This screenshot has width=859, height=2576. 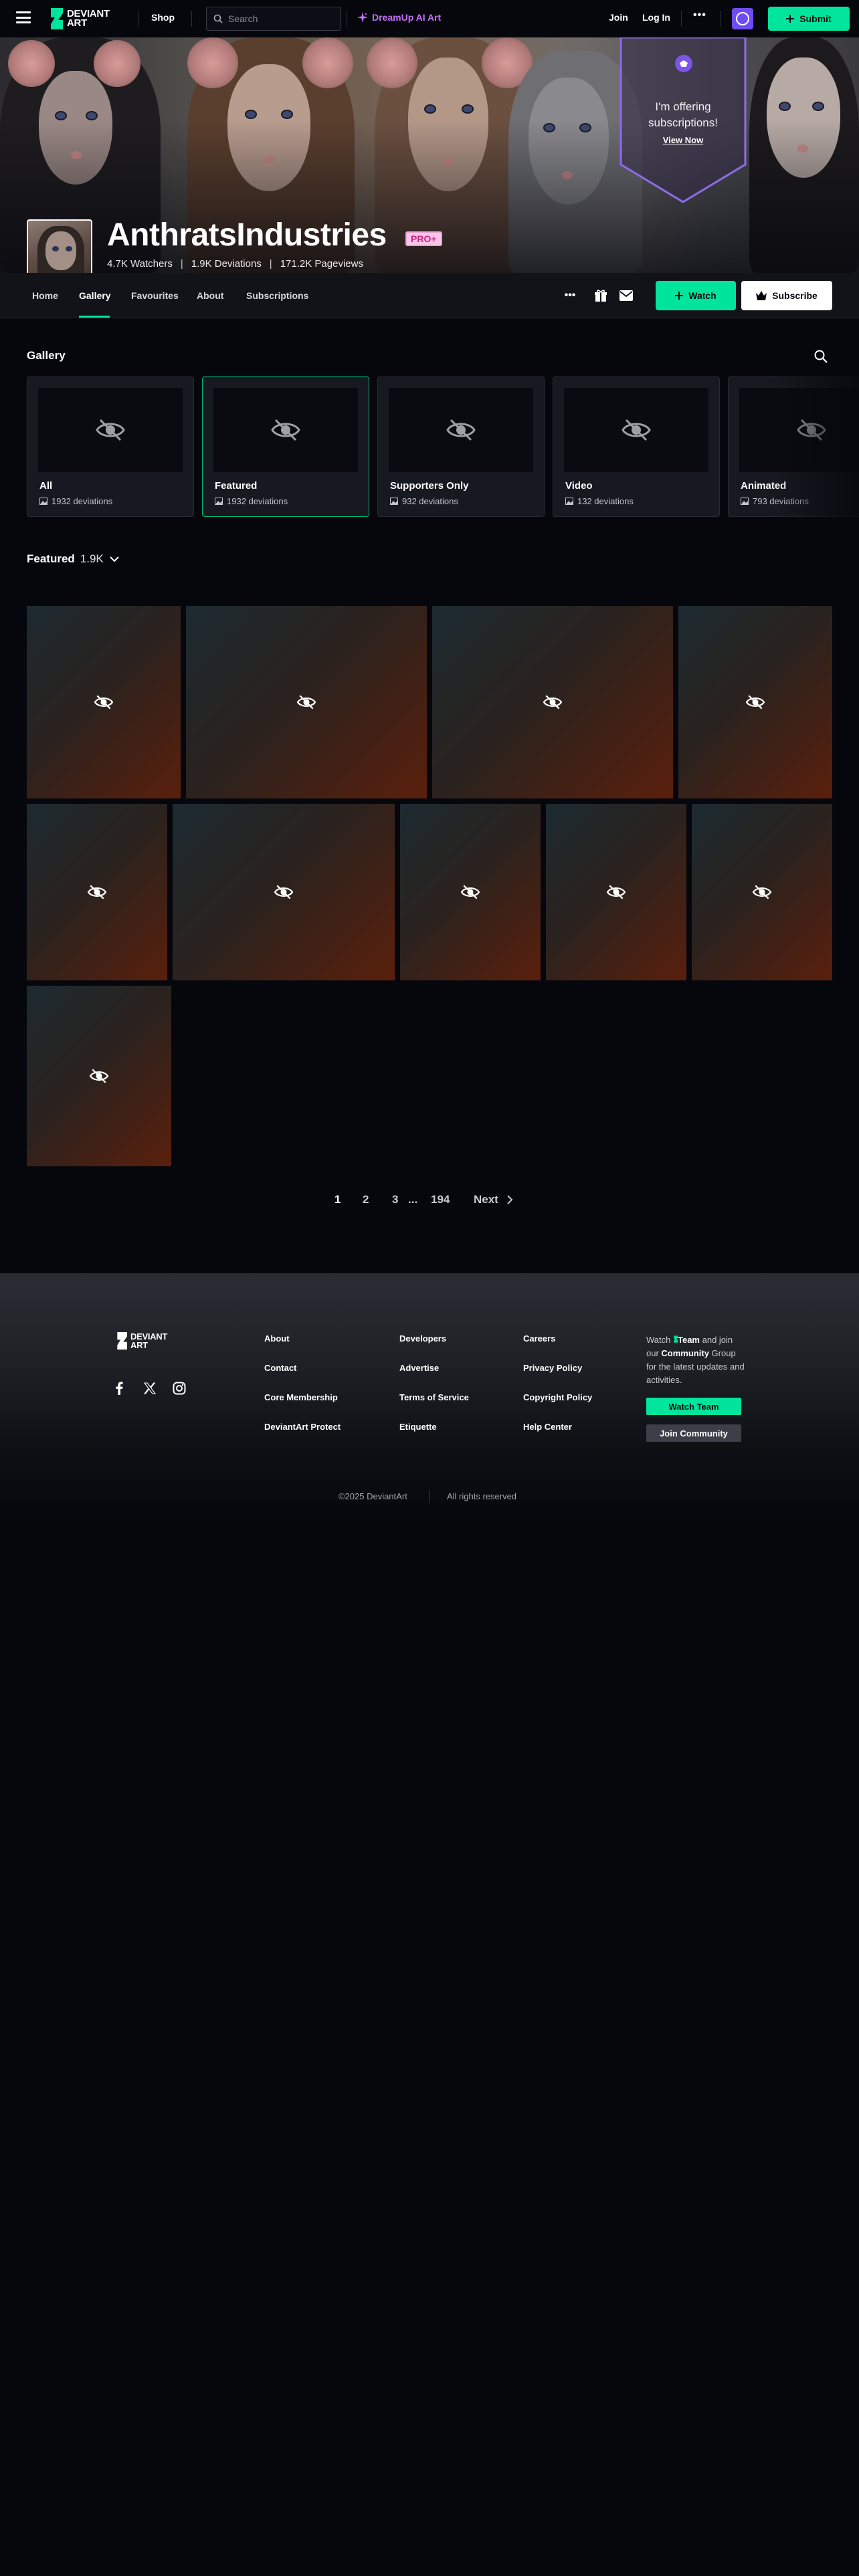 What do you see at coordinates (423, 239) in the screenshot?
I see `pro-plus-badge: PRO+` at bounding box center [423, 239].